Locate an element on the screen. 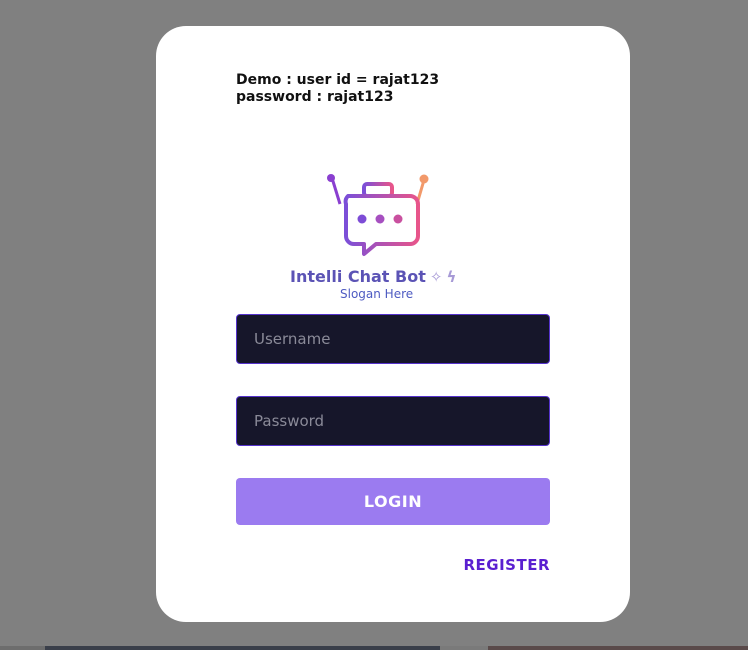  sparkle-icon: ✧ is located at coordinates (436, 276).